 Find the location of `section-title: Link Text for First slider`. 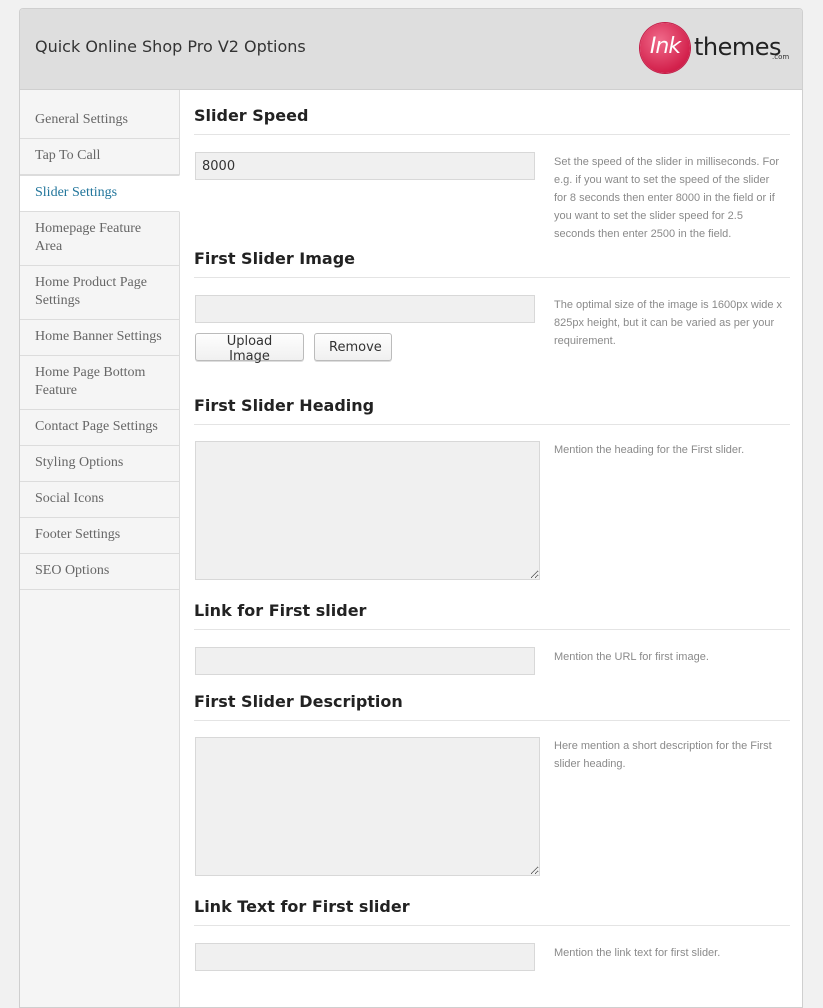

section-title: Link Text for First slider is located at coordinates (492, 911).